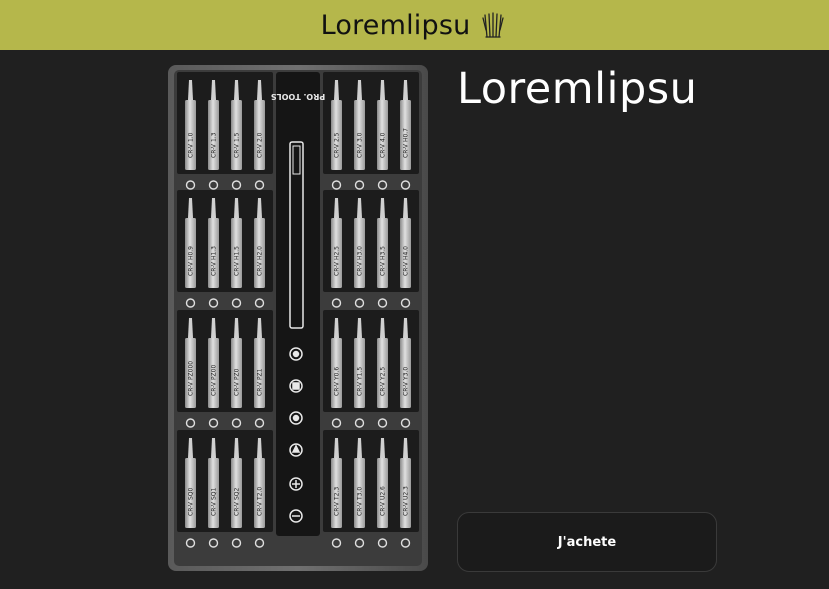 The width and height of the screenshot is (829, 589). What do you see at coordinates (396, 25) in the screenshot?
I see `brand-name: Loremlipsu` at bounding box center [396, 25].